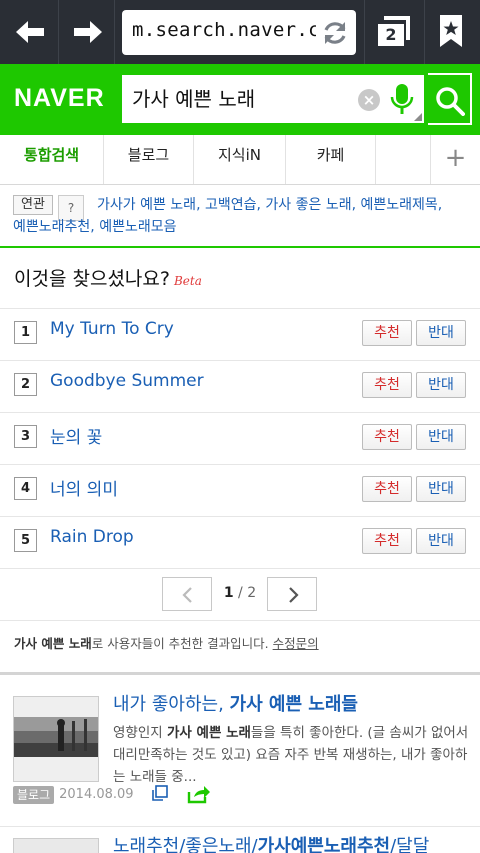 The height and width of the screenshot is (853, 480). What do you see at coordinates (96, 794) in the screenshot?
I see `blog-date: 2014.08.09` at bounding box center [96, 794].